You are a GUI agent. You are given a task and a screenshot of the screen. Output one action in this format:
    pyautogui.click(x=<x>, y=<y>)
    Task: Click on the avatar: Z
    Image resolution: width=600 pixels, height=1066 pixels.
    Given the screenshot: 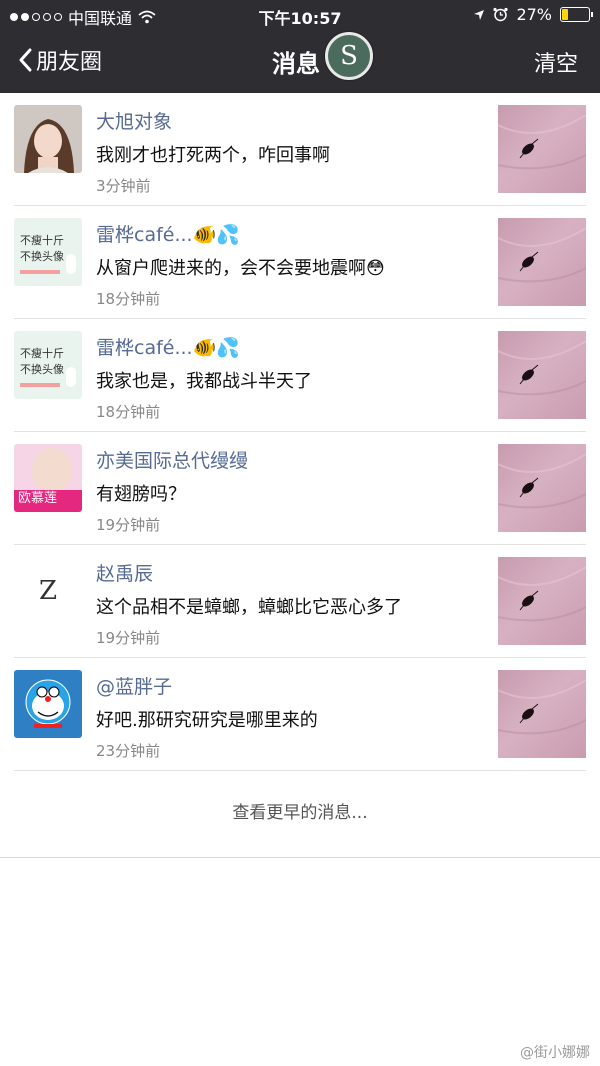 What is the action you would take?
    pyautogui.click(x=48, y=591)
    